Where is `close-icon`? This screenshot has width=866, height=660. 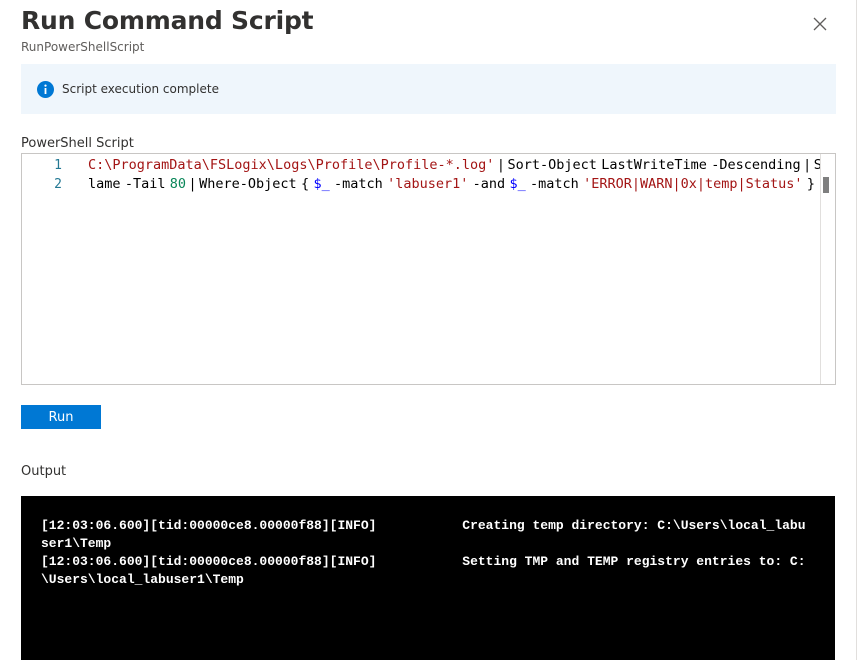 close-icon is located at coordinates (820, 24).